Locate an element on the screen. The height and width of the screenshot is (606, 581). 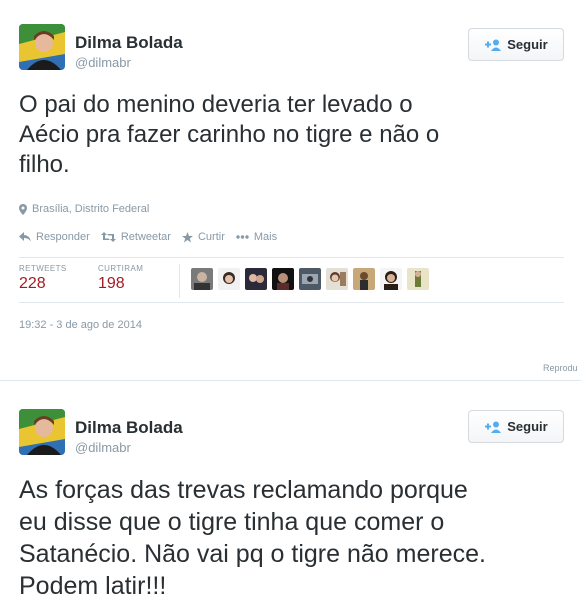
tweet-actions: Responder Retweetar Curtir Mais is located at coordinates (153, 237).